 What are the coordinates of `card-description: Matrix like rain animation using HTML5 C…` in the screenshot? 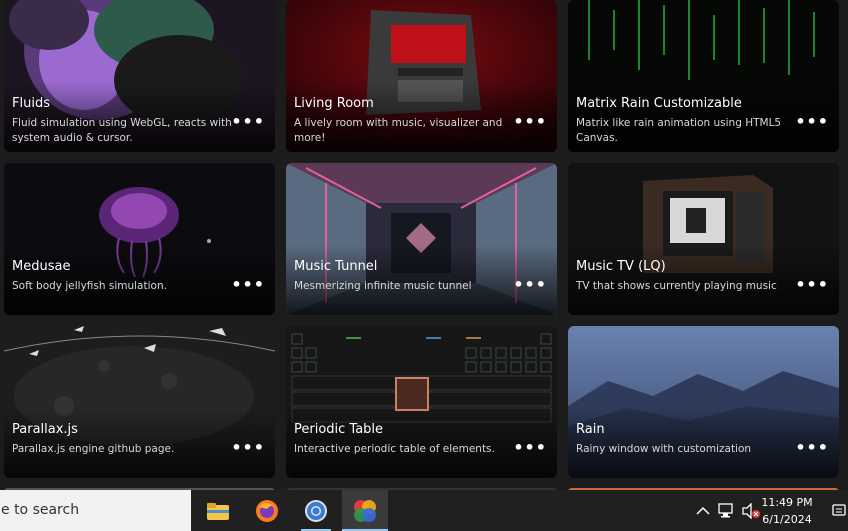 It's located at (679, 130).